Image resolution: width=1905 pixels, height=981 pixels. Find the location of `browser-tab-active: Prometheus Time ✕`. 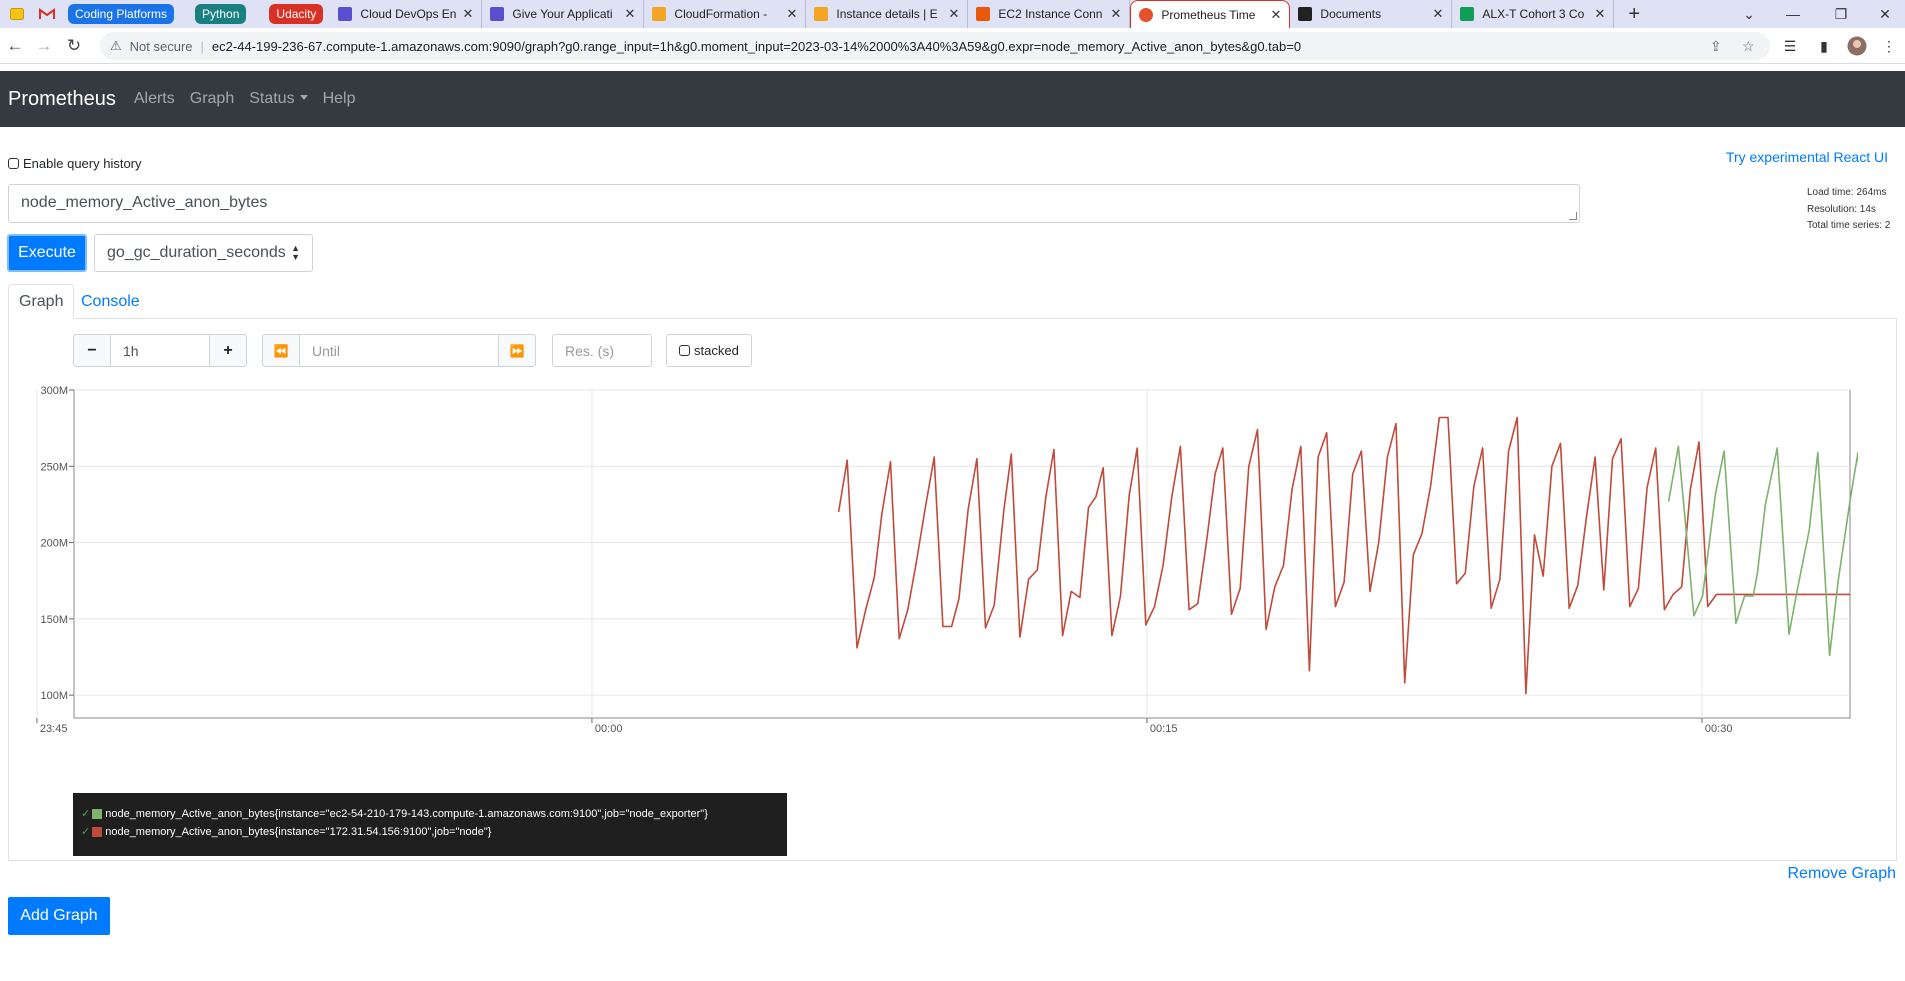

browser-tab-active: Prometheus Time ✕ is located at coordinates (1210, 14).